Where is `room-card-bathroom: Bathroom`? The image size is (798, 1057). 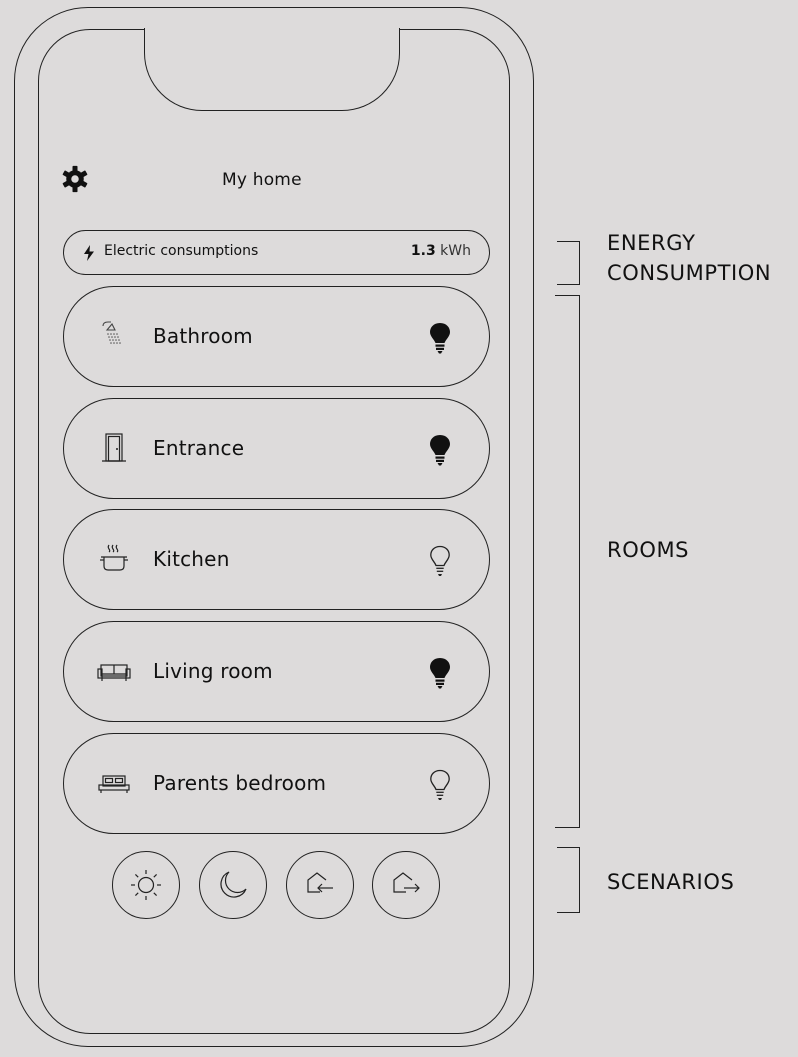 room-card-bathroom: Bathroom is located at coordinates (276, 336).